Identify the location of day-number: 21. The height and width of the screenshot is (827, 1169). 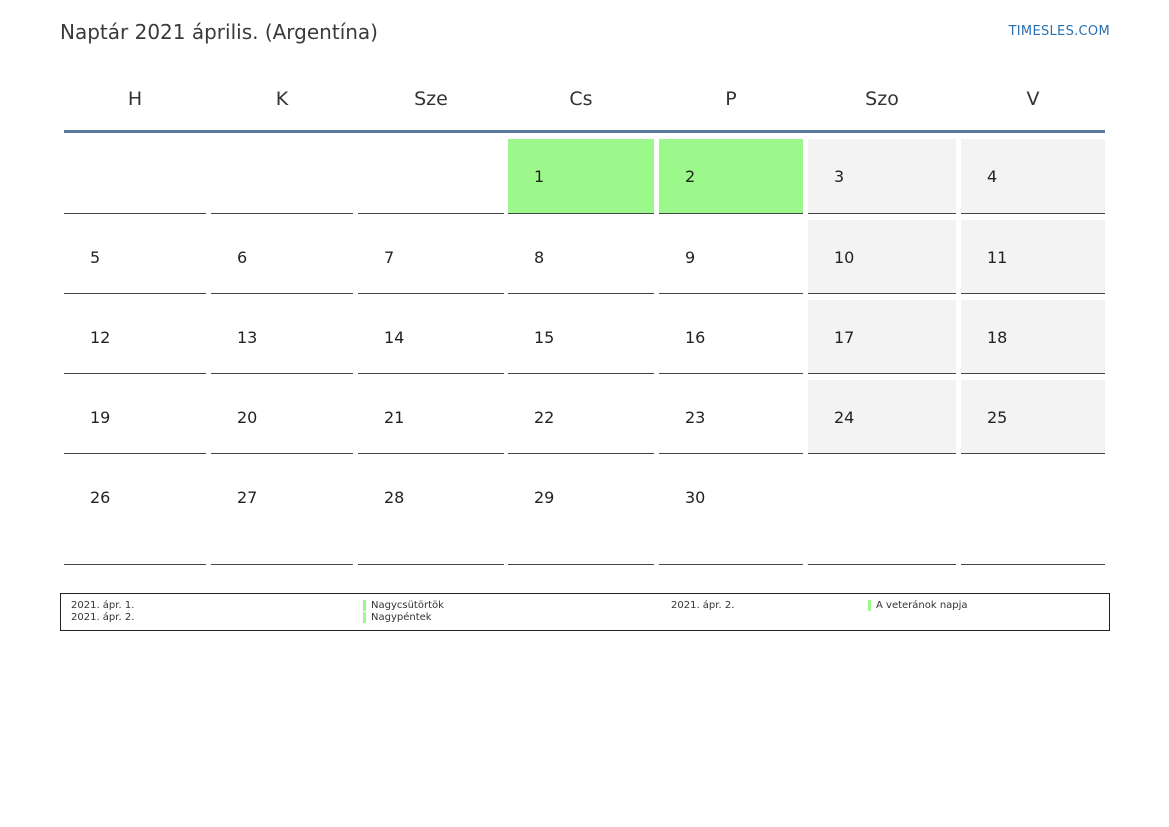
(394, 417).